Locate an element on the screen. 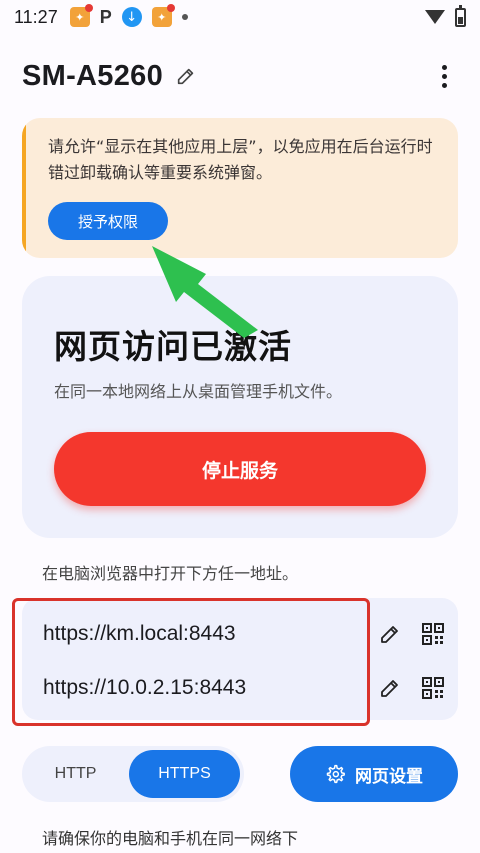 This screenshot has height=853, width=480. protocol-toggle: HTTP HTTPS is located at coordinates (133, 774).